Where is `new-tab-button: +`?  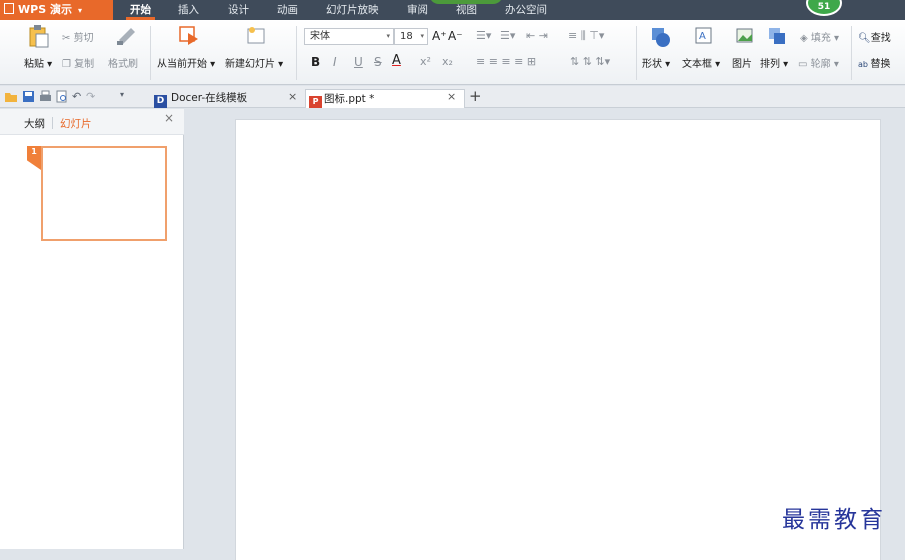
new-tab-button: + is located at coordinates (475, 96).